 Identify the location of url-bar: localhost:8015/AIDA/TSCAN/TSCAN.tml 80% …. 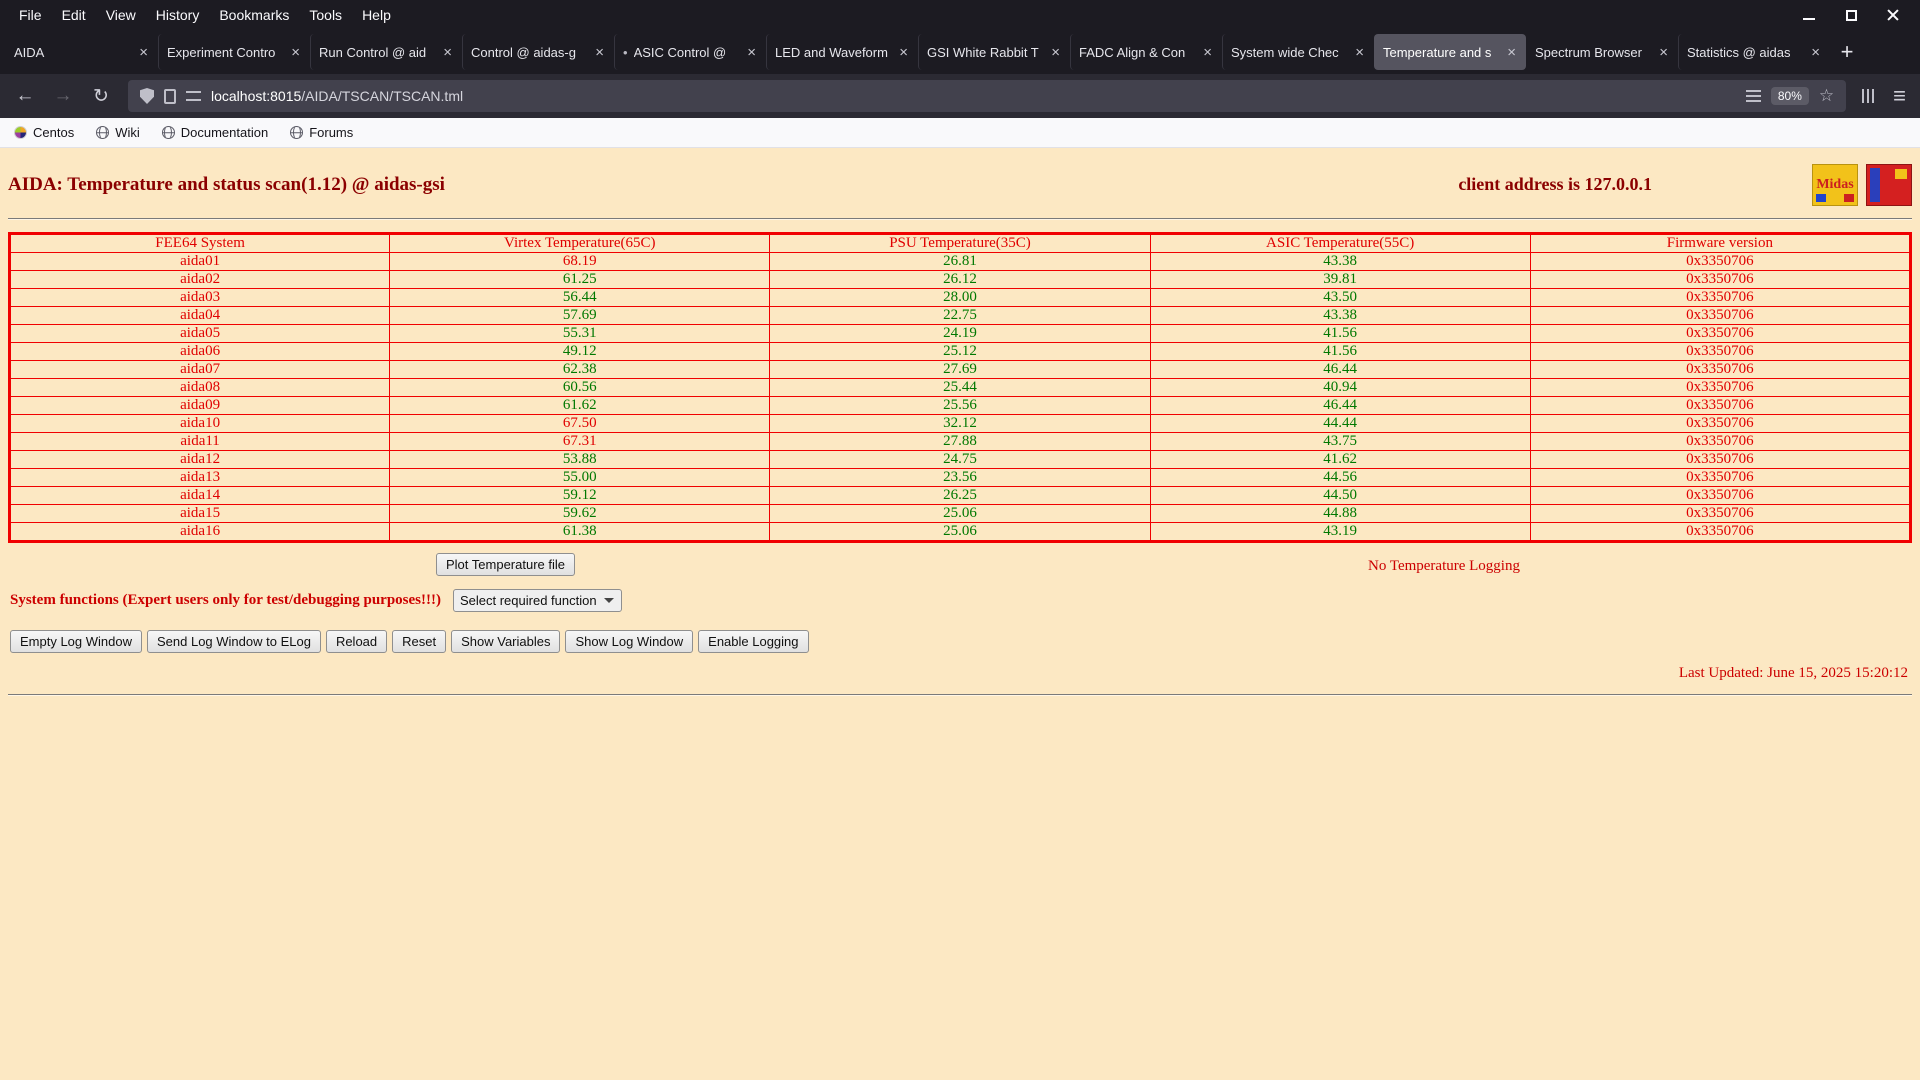
(987, 96).